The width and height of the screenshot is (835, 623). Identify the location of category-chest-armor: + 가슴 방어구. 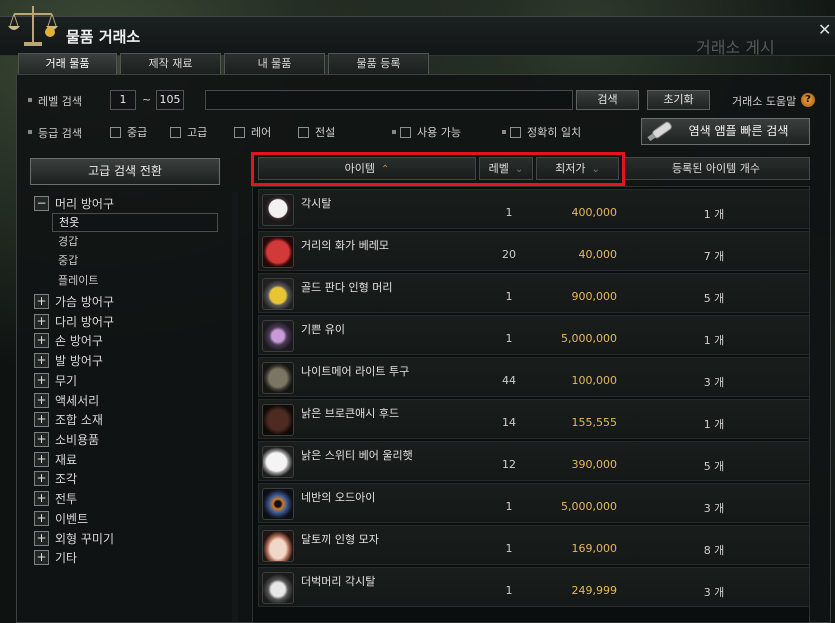
(74, 301).